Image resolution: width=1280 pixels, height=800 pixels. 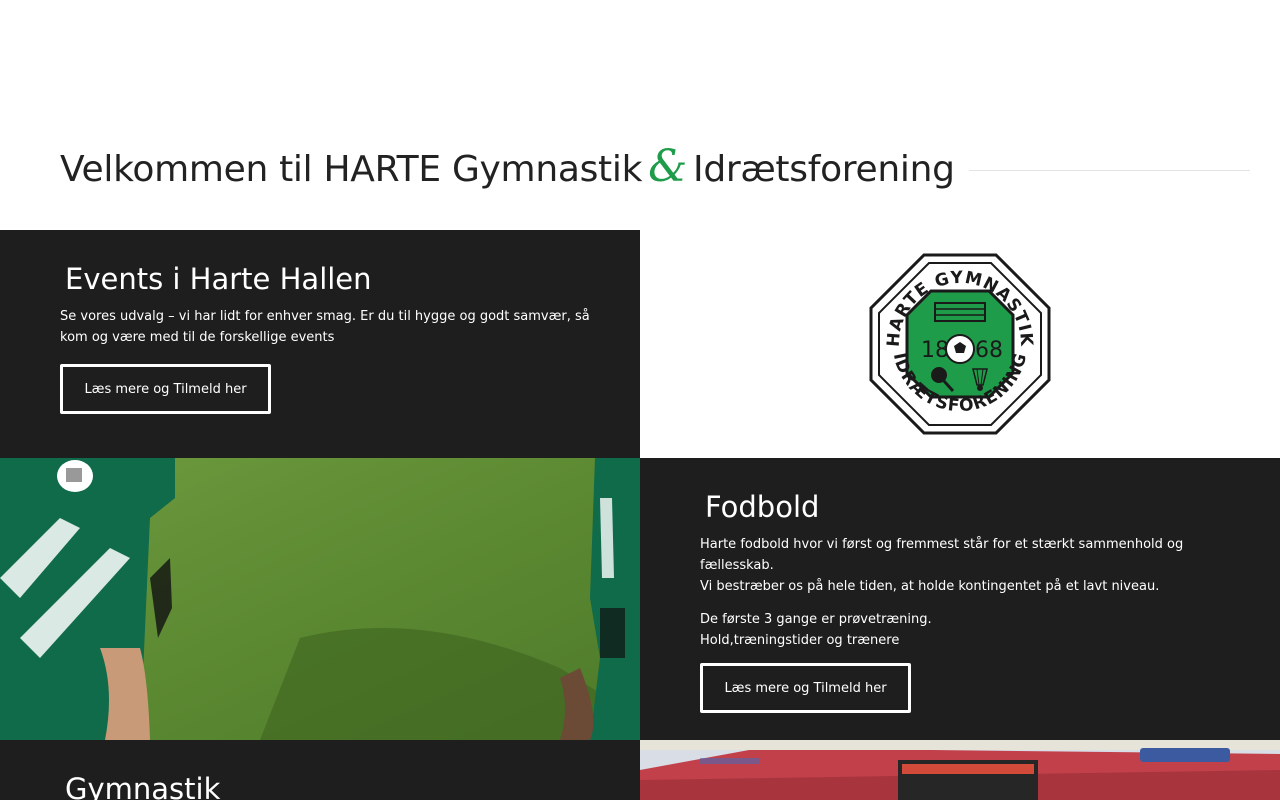 I want to click on page-title-part2: Idrætsforening, so click(x=824, y=169).